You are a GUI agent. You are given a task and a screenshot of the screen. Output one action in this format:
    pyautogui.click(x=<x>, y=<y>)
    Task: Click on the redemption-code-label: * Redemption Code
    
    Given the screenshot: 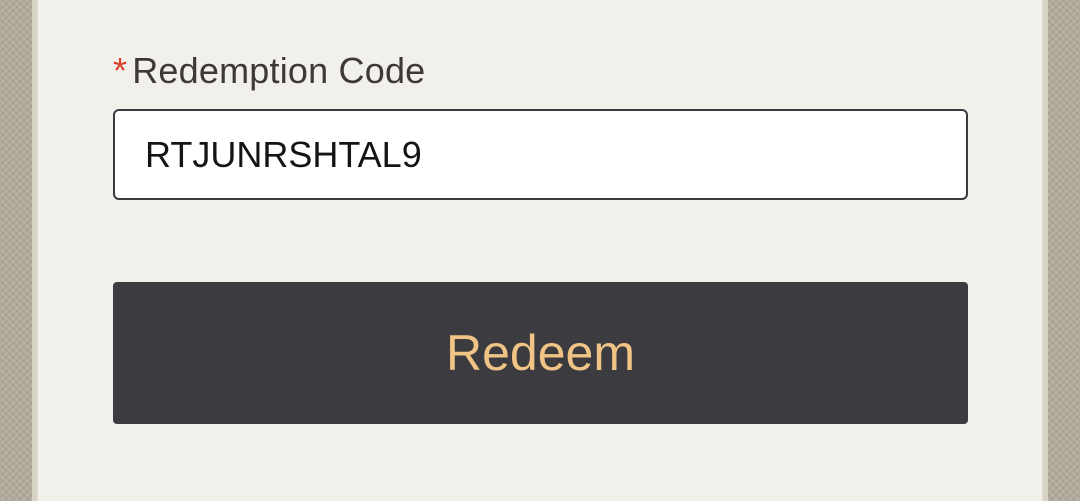 What is the action you would take?
    pyautogui.click(x=269, y=71)
    